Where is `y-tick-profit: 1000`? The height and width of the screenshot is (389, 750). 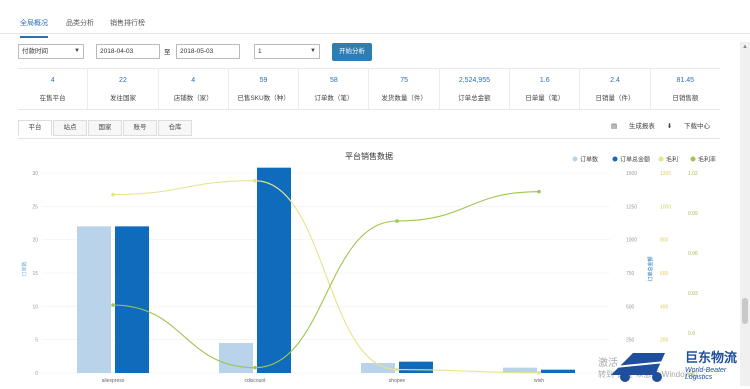 y-tick-profit: 1000 is located at coordinates (665, 207).